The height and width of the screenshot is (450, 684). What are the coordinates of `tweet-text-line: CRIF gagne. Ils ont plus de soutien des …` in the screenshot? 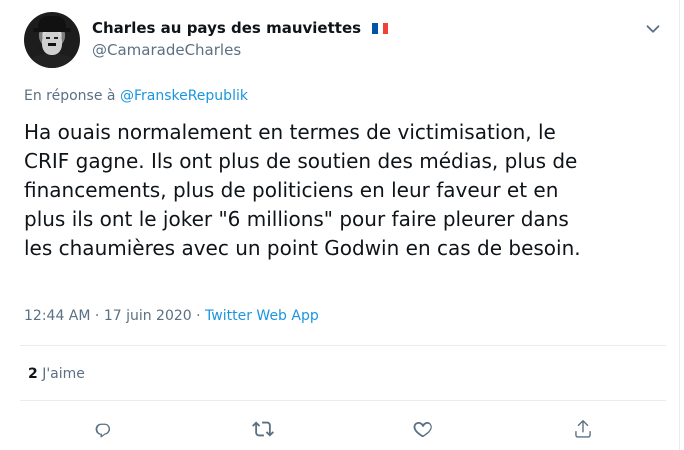 It's located at (301, 161).